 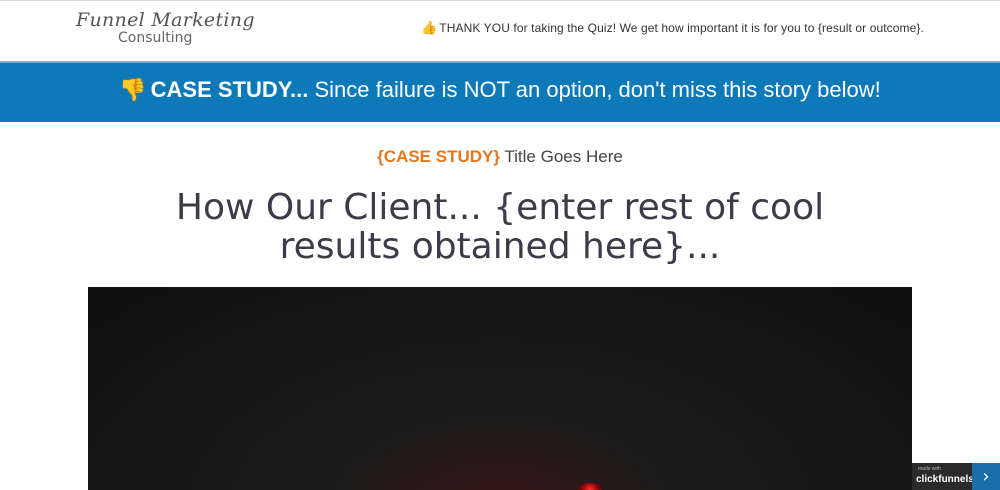 I want to click on badge-small-text: made with, so click(x=929, y=469).